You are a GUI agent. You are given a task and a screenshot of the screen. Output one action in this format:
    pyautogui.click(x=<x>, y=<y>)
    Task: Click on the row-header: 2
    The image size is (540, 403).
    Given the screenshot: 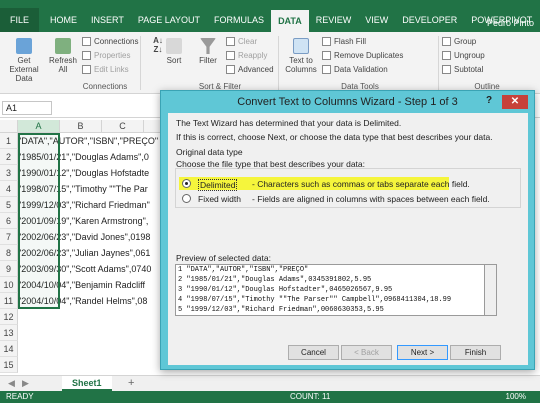 What is the action you would take?
    pyautogui.click(x=9, y=157)
    